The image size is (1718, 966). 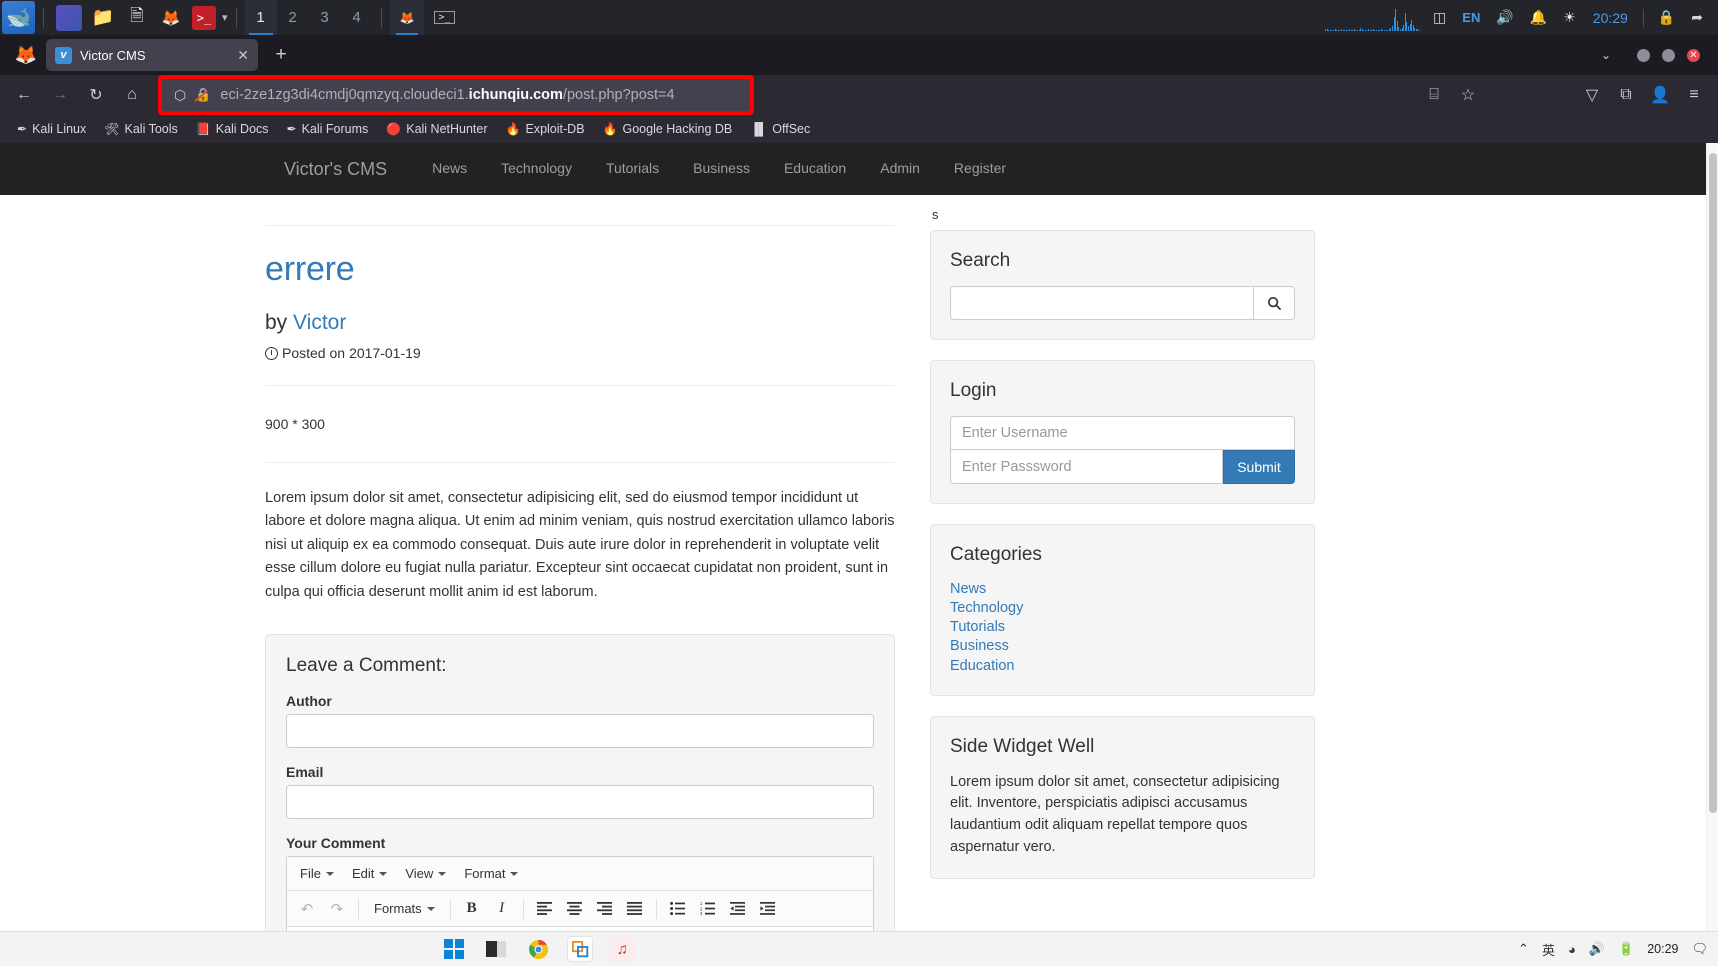 I want to click on author-input, so click(x=580, y=731).